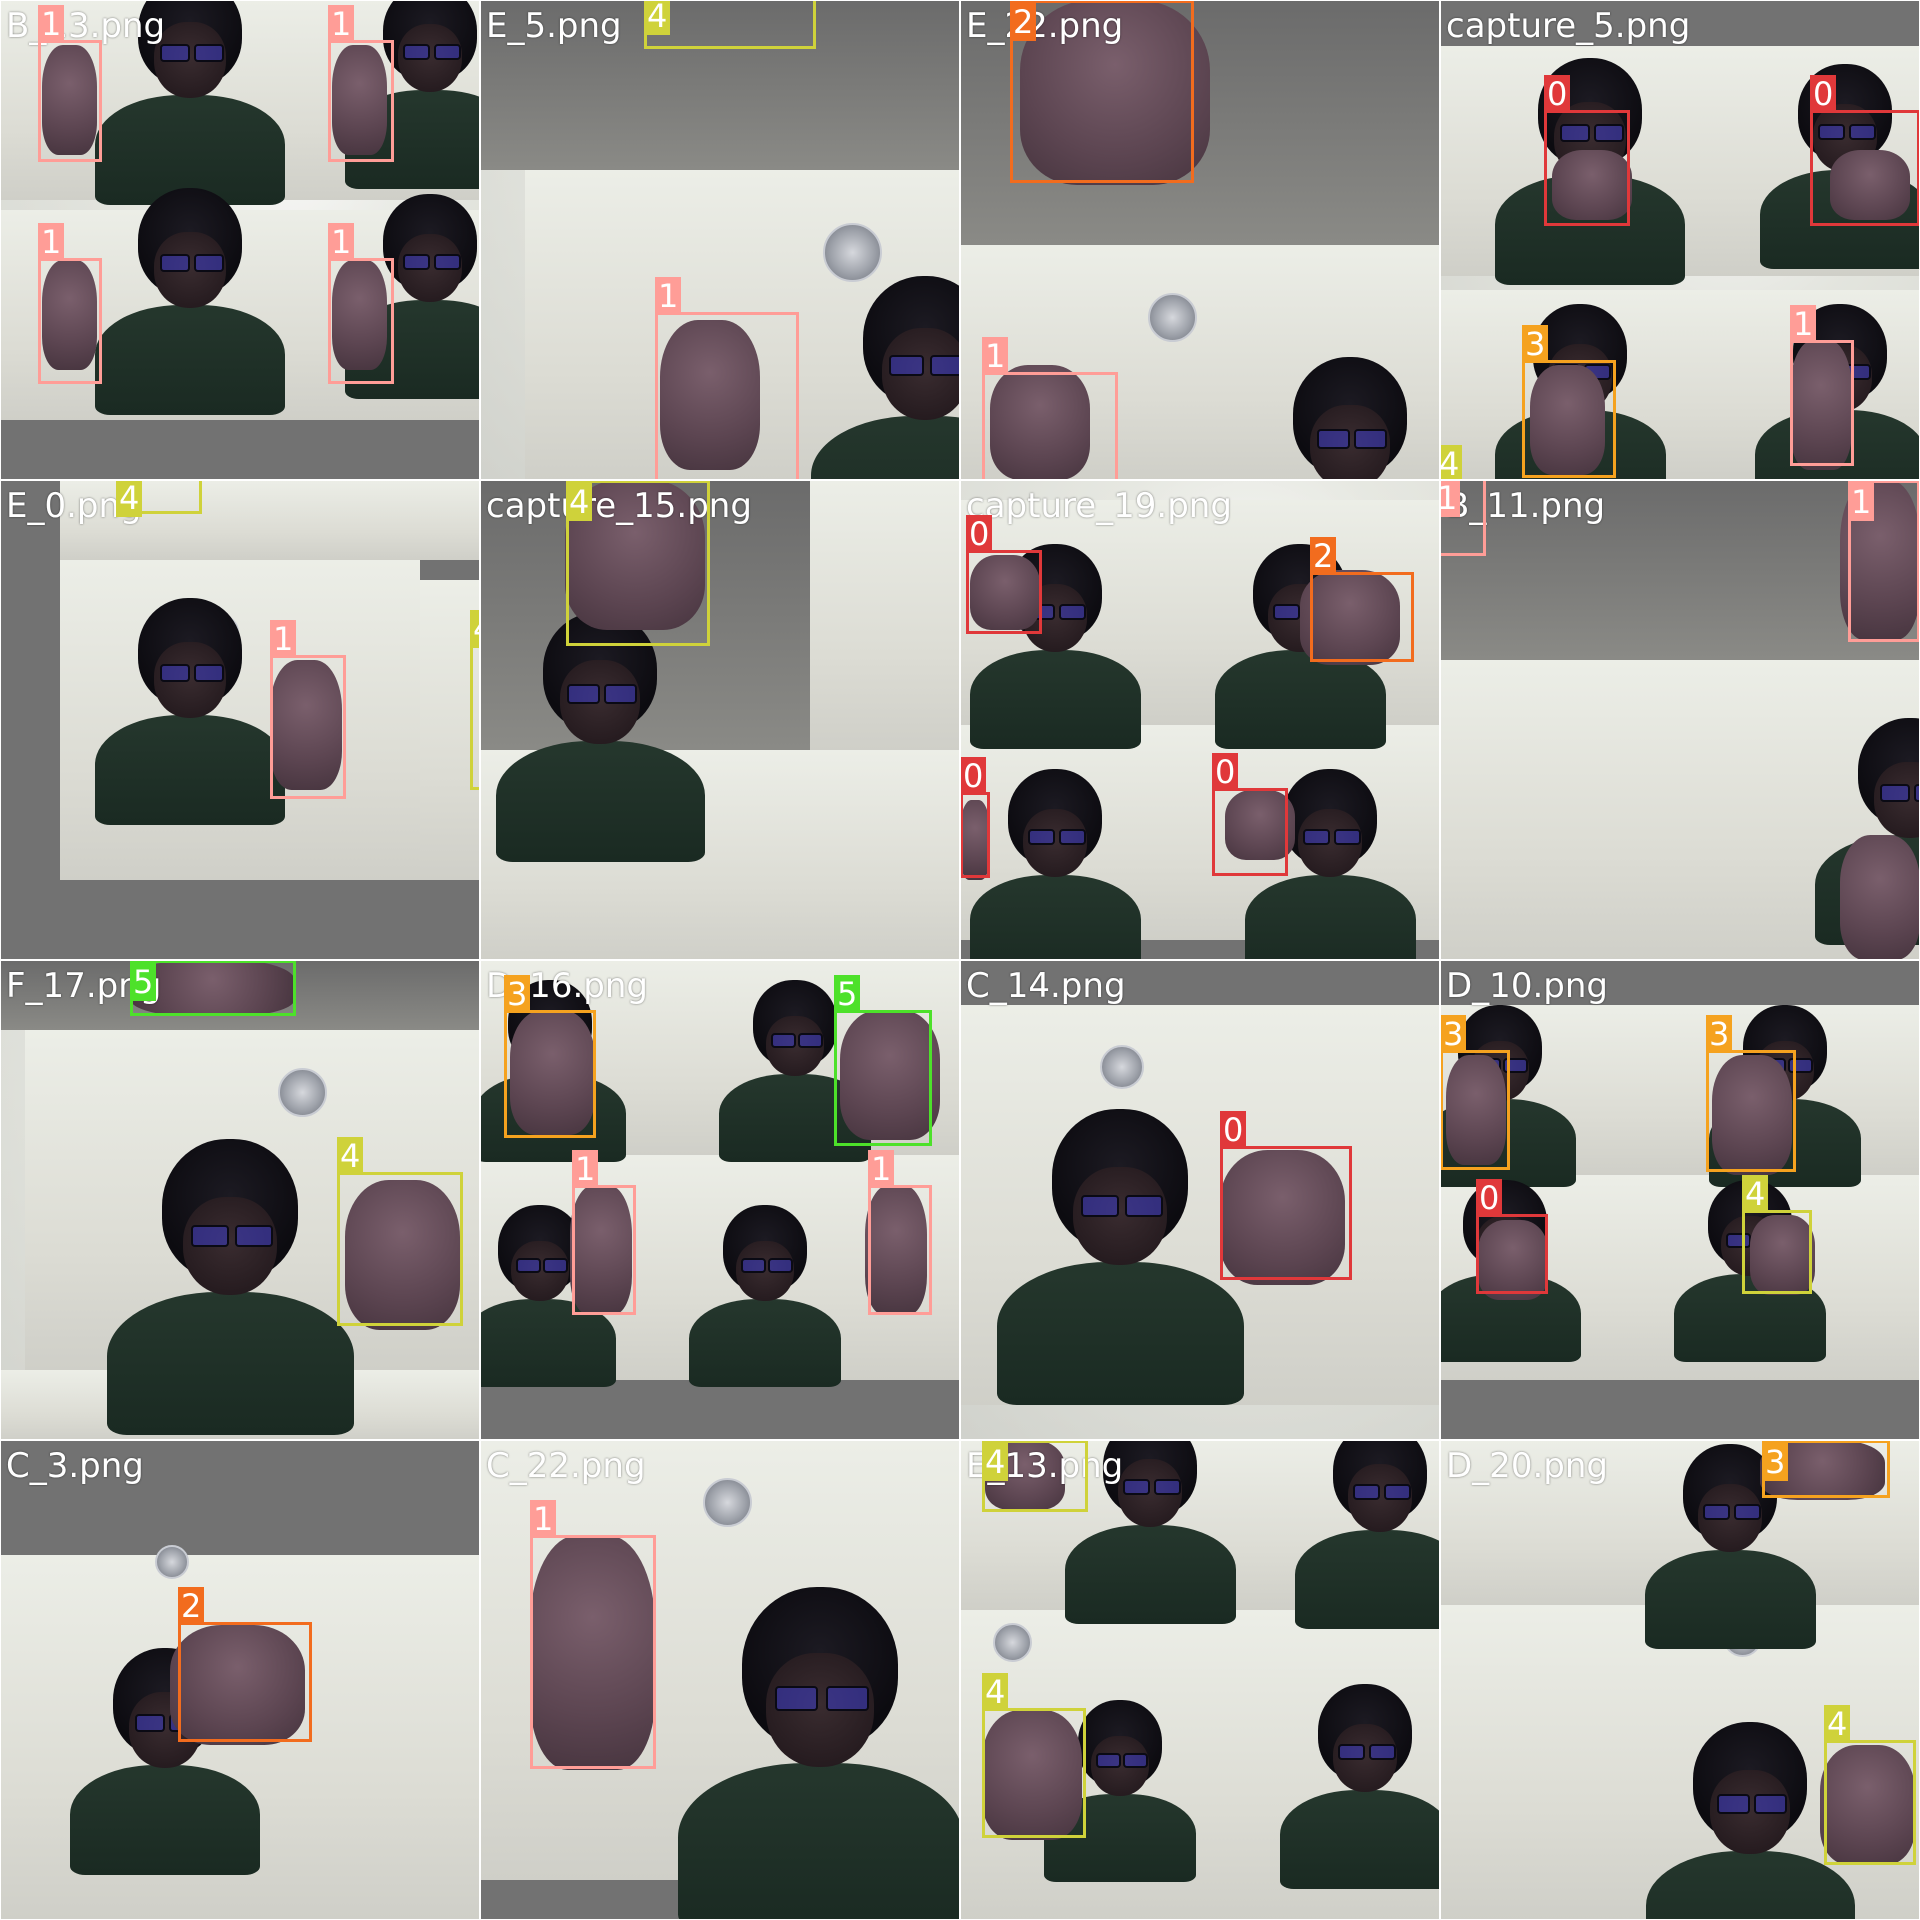  I want to click on tile-filename-label: C_22.png, so click(566, 1466).